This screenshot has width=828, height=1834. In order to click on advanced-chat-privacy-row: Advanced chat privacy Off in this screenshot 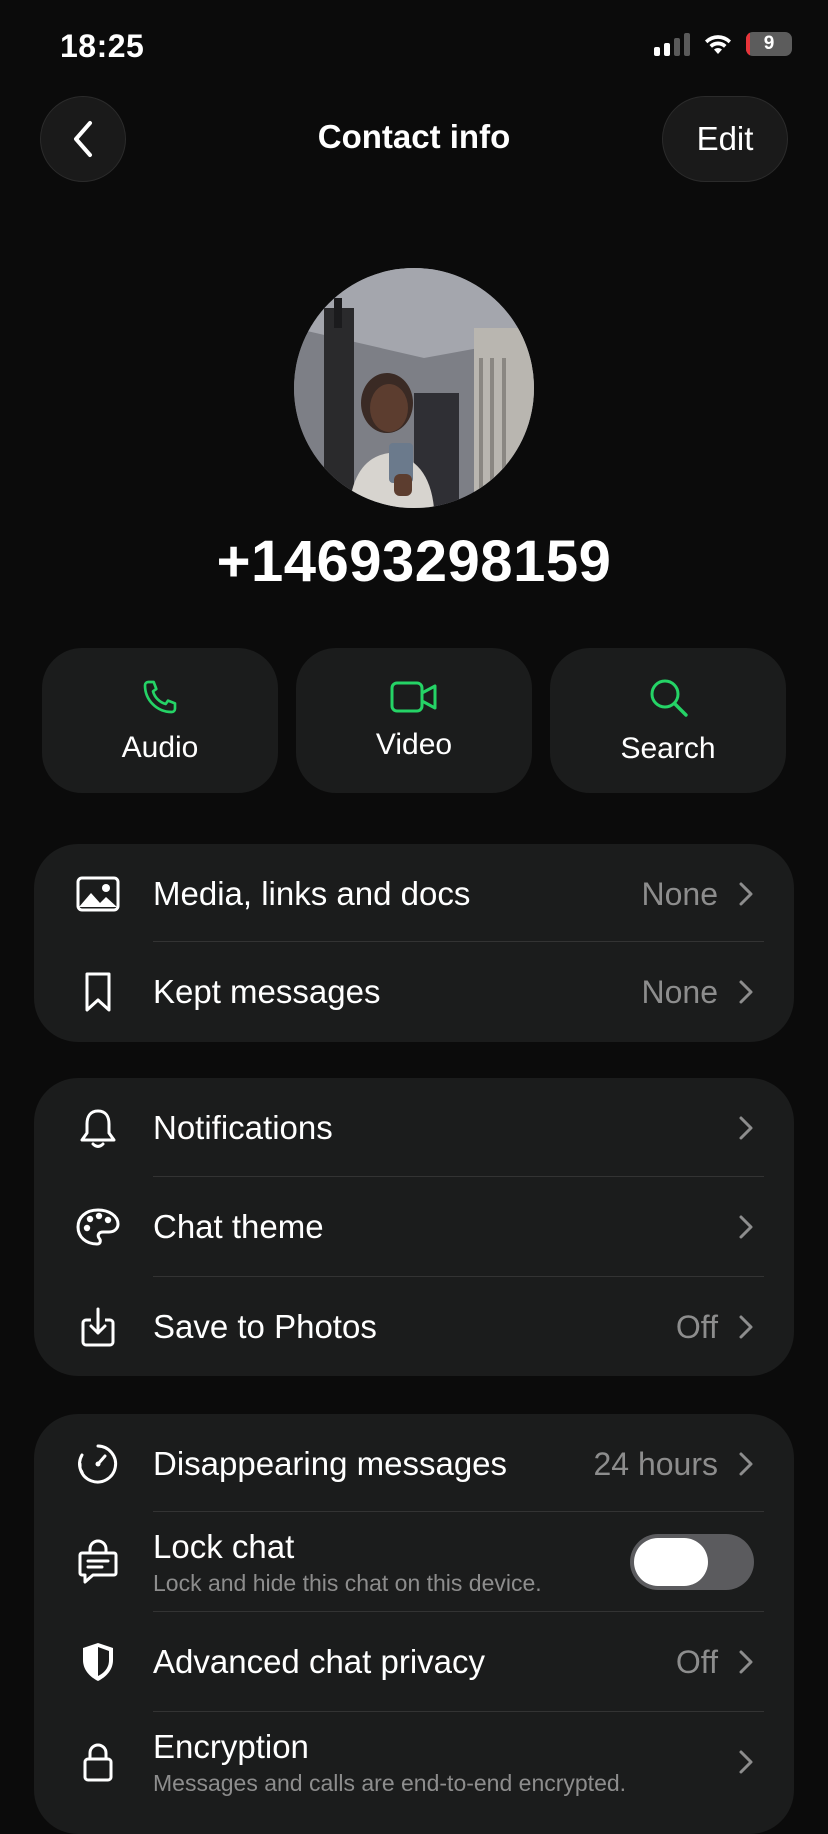, I will do `click(414, 1662)`.